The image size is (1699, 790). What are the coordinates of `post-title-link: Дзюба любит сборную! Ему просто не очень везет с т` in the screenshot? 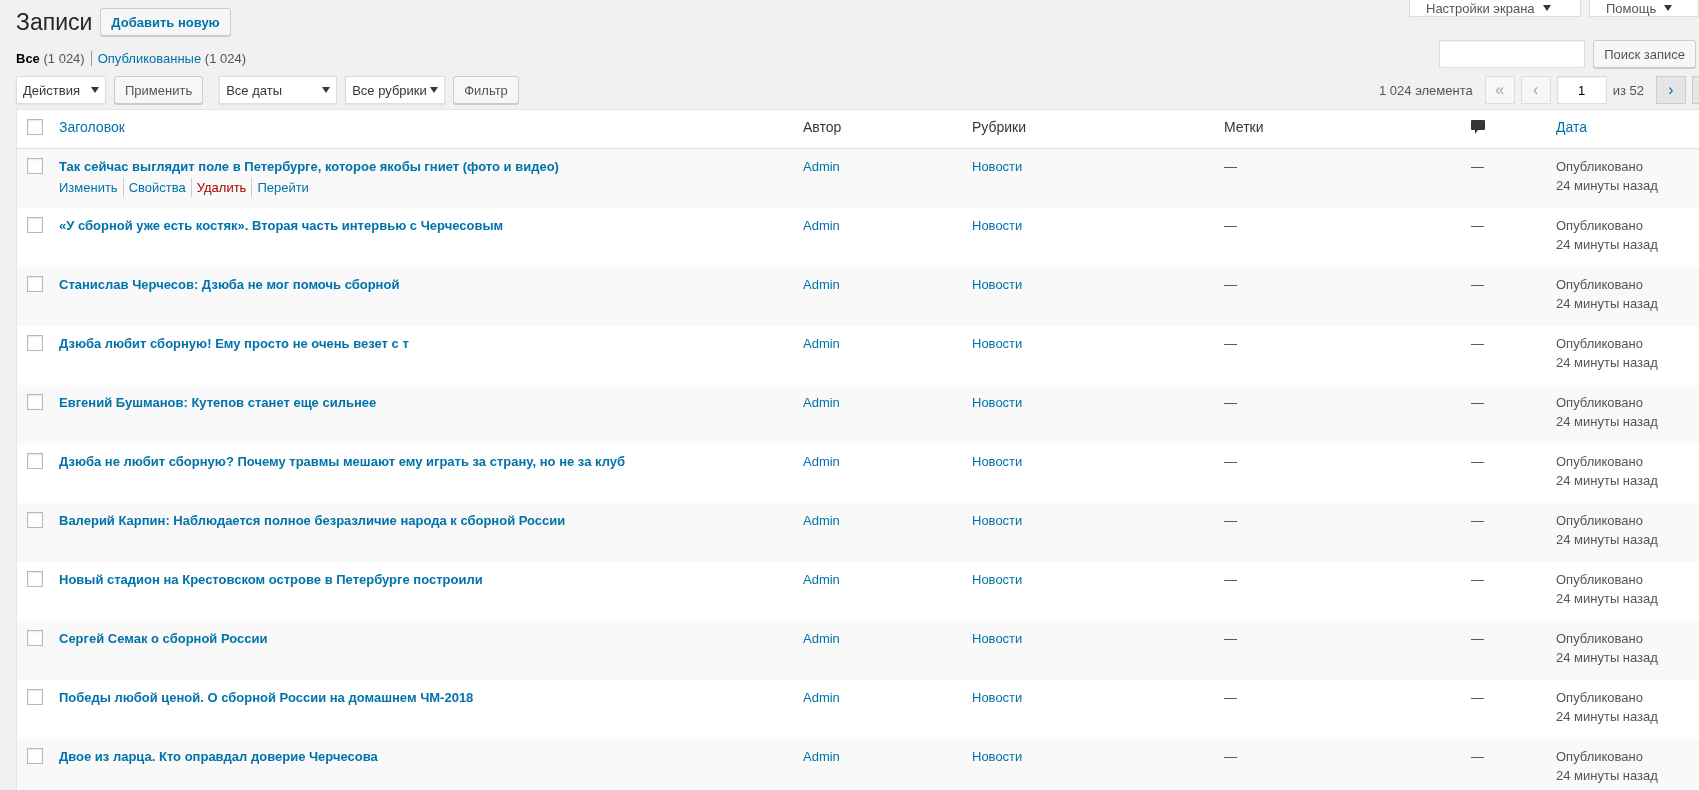 It's located at (234, 343).